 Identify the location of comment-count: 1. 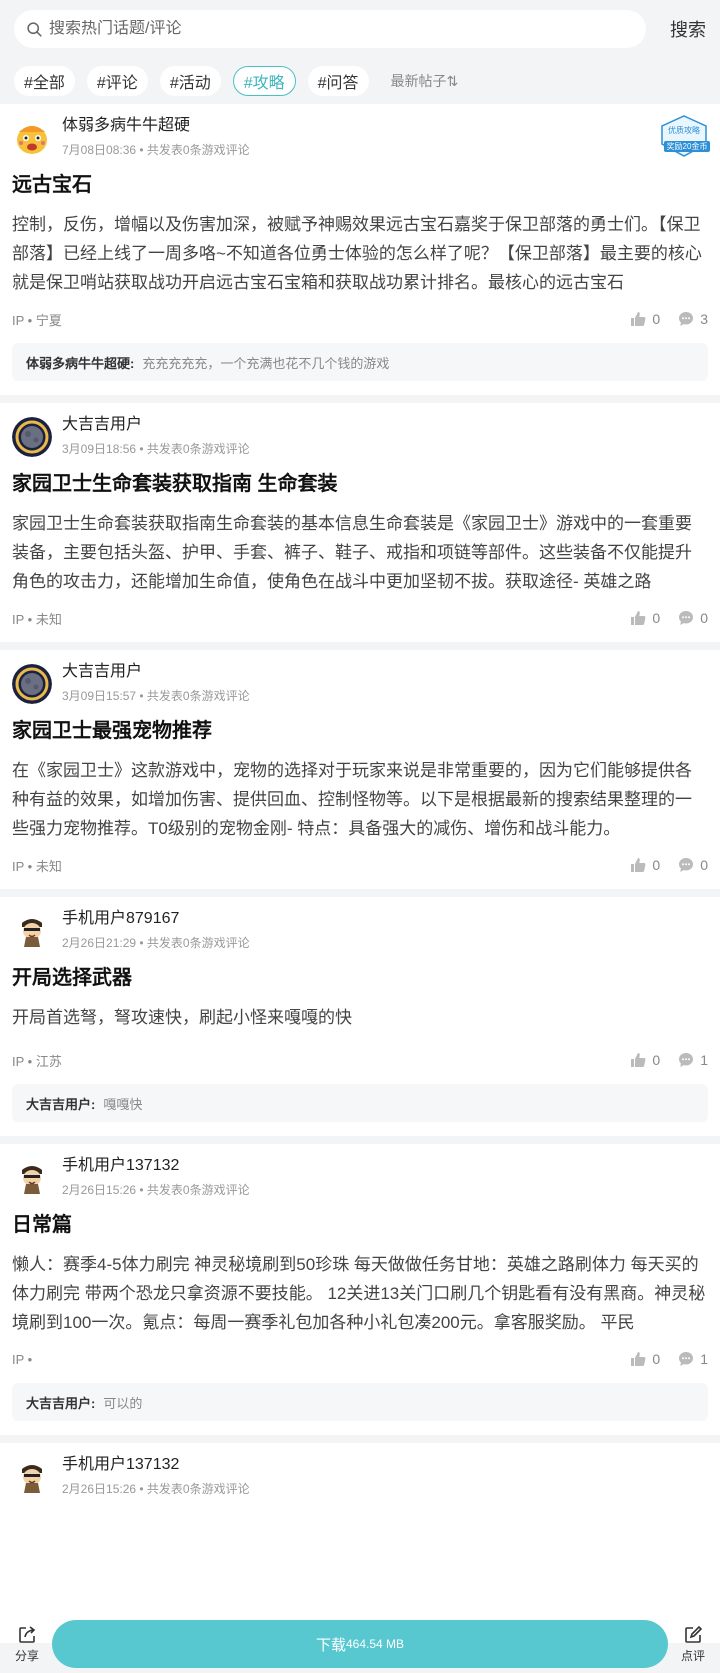
(704, 1359).